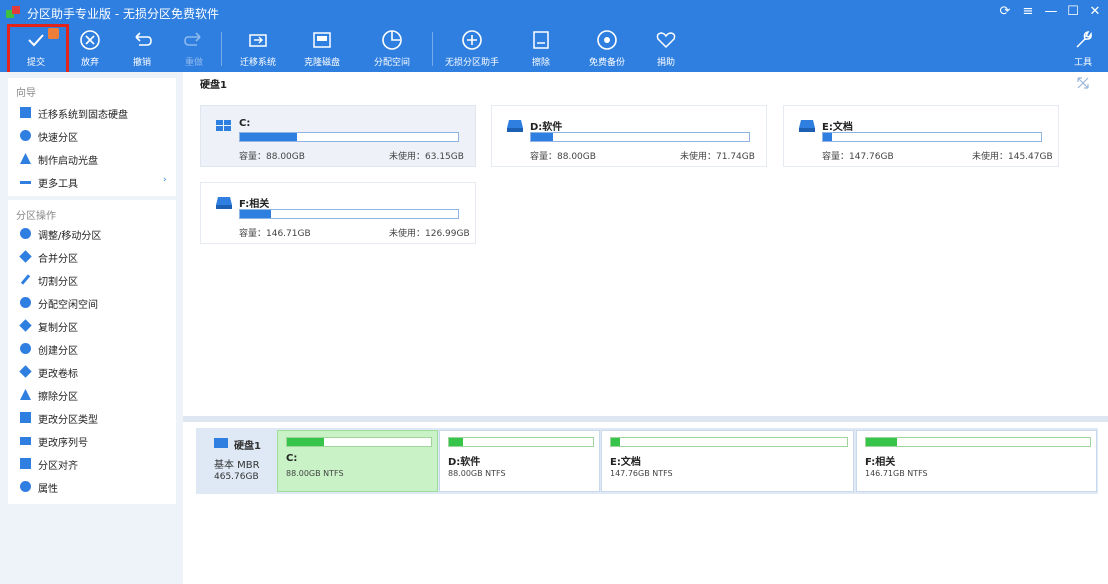 The image size is (1108, 584). Describe the element at coordinates (25, 233) in the screenshot. I see `resize-icon` at that location.